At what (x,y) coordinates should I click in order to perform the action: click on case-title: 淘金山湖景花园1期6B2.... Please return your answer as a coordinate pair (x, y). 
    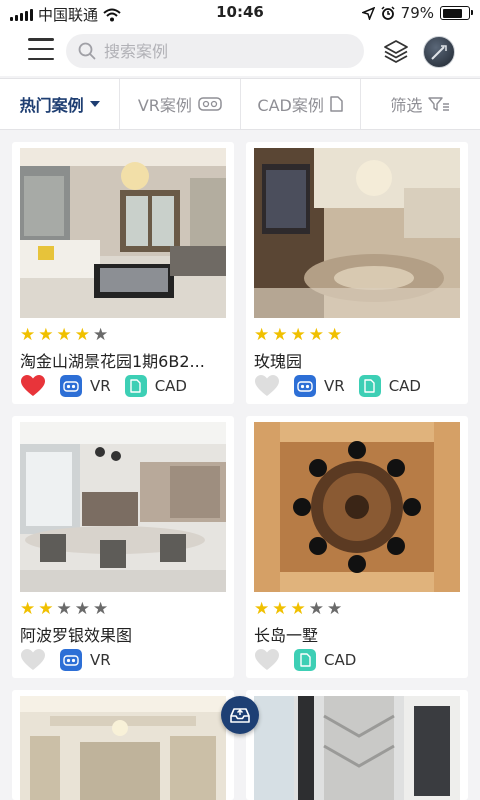
    Looking at the image, I should click on (125, 360).